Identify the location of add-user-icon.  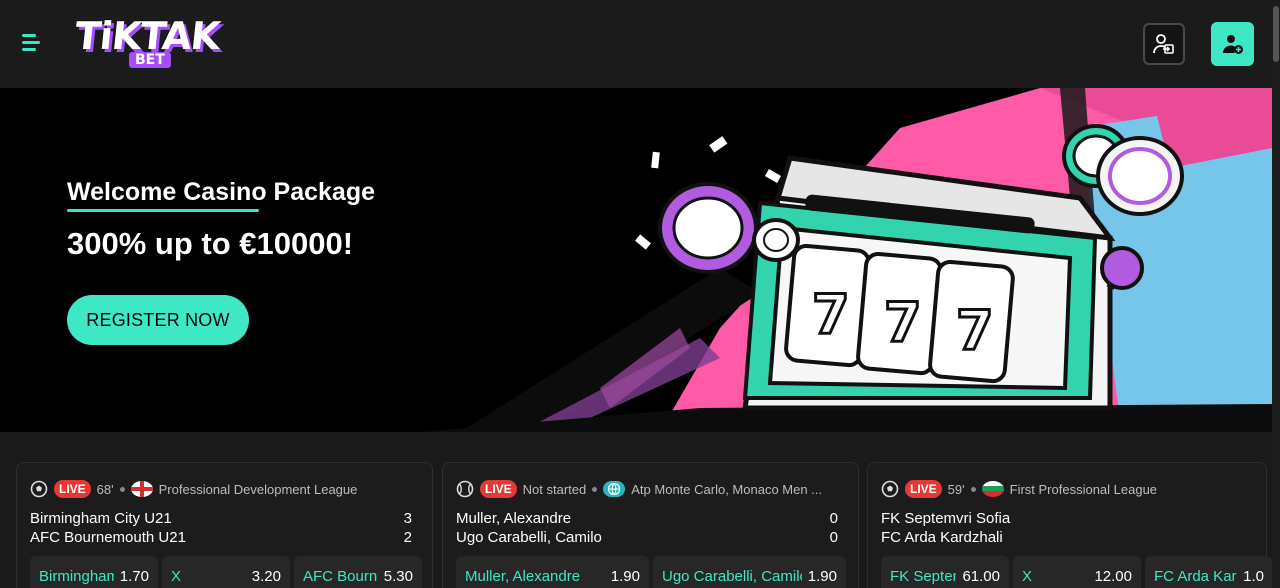
(1232, 44).